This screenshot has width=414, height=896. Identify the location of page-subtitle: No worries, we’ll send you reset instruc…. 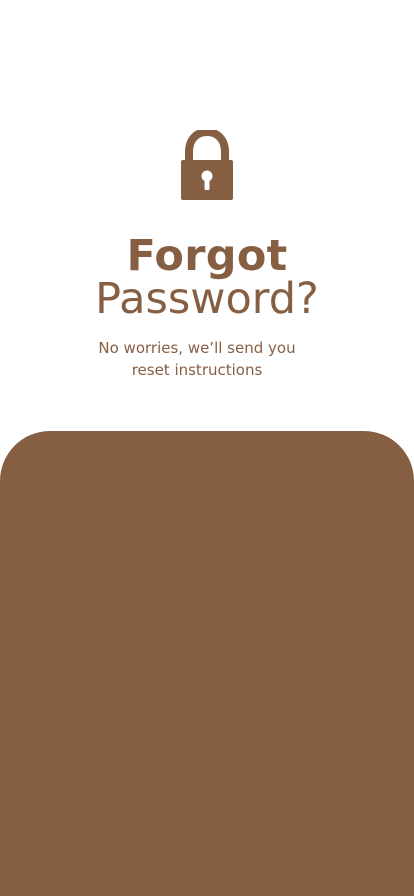
(197, 359).